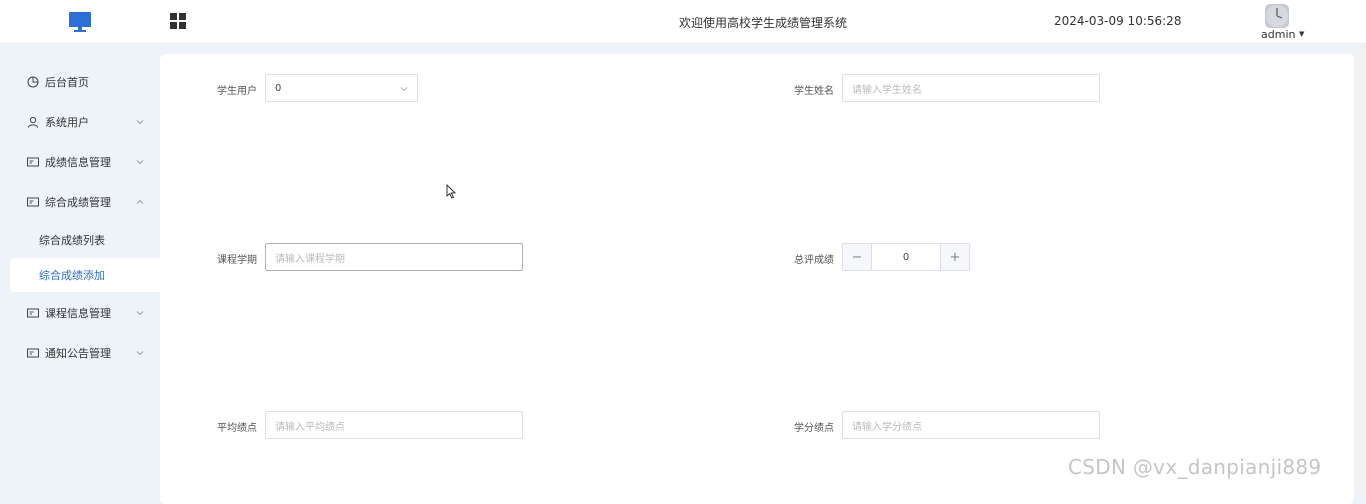  What do you see at coordinates (814, 91) in the screenshot?
I see `student-name-label: 学生姓名` at bounding box center [814, 91].